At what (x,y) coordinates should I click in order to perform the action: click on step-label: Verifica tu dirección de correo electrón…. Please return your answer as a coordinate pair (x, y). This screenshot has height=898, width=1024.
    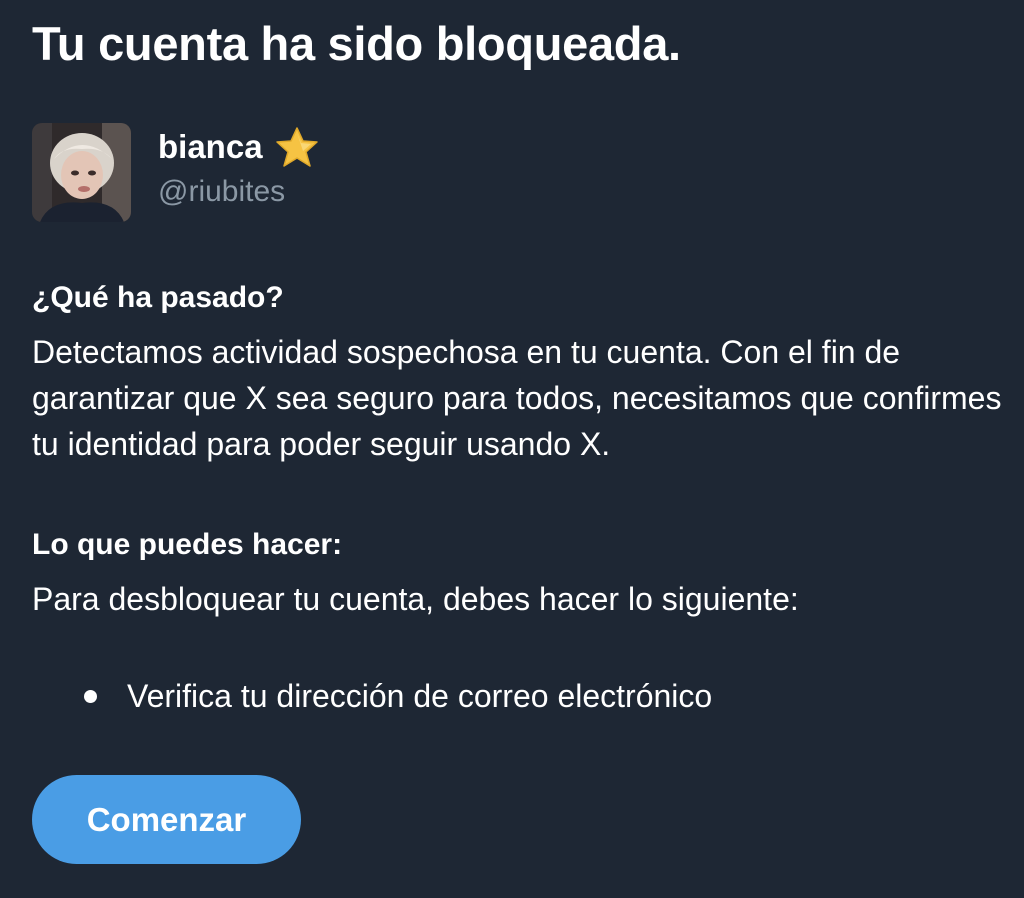
    Looking at the image, I should click on (420, 696).